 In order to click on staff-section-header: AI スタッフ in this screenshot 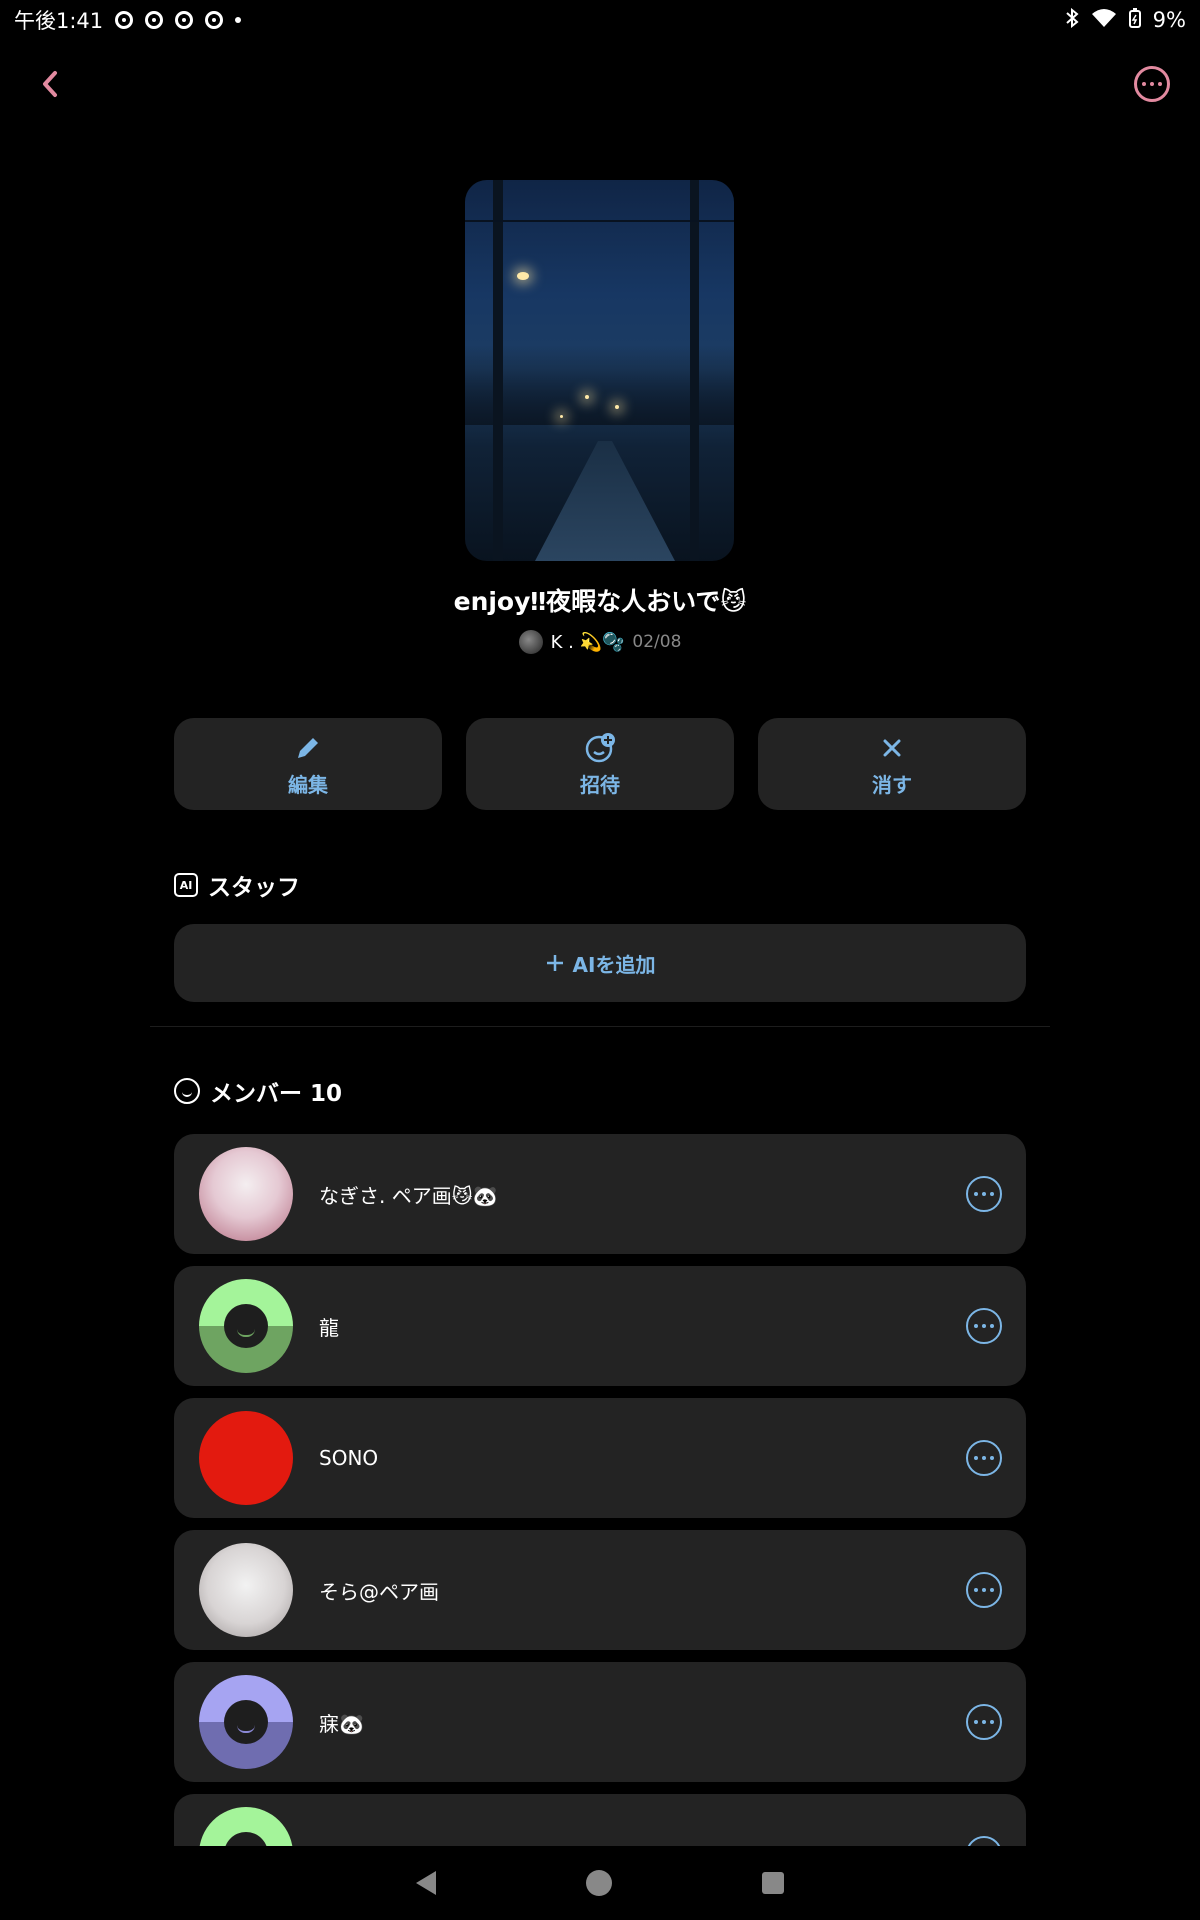, I will do `click(237, 885)`.